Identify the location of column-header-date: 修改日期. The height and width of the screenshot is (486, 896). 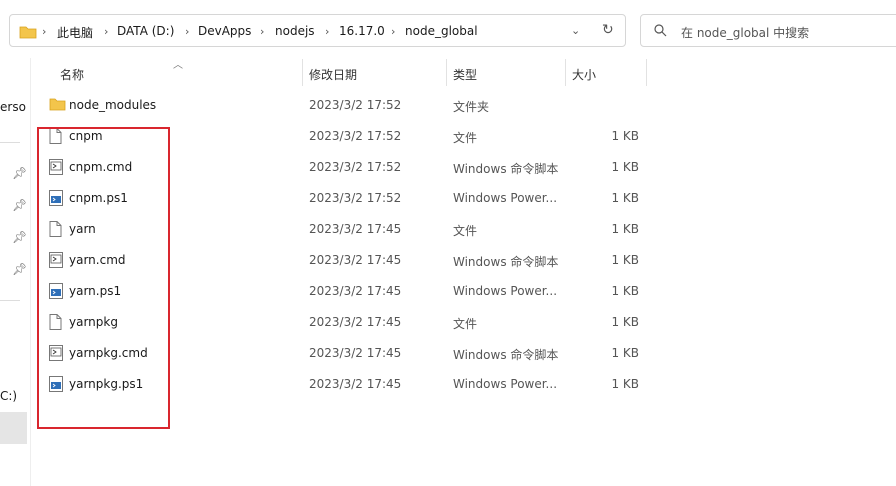
(333, 74).